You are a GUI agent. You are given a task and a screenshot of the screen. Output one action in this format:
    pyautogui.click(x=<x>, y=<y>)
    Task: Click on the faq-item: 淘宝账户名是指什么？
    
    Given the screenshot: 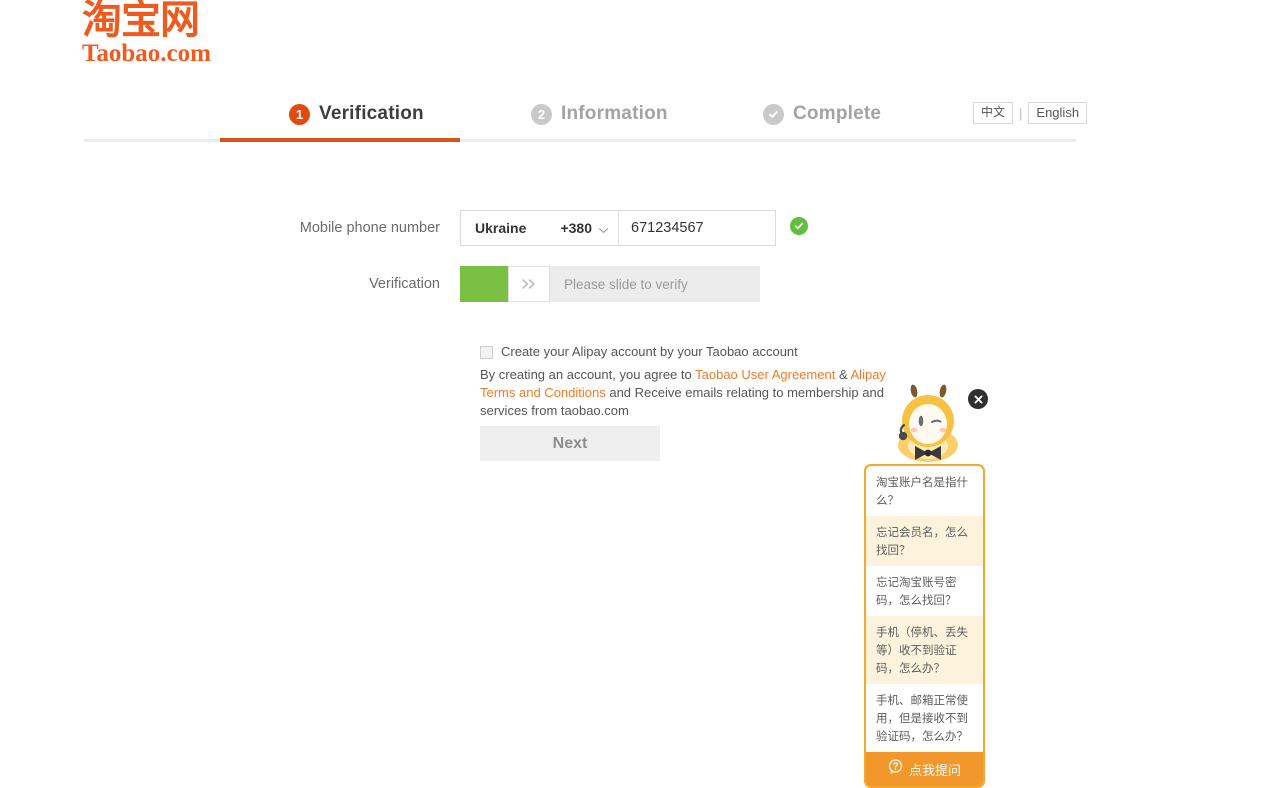 What is the action you would take?
    pyautogui.click(x=924, y=491)
    